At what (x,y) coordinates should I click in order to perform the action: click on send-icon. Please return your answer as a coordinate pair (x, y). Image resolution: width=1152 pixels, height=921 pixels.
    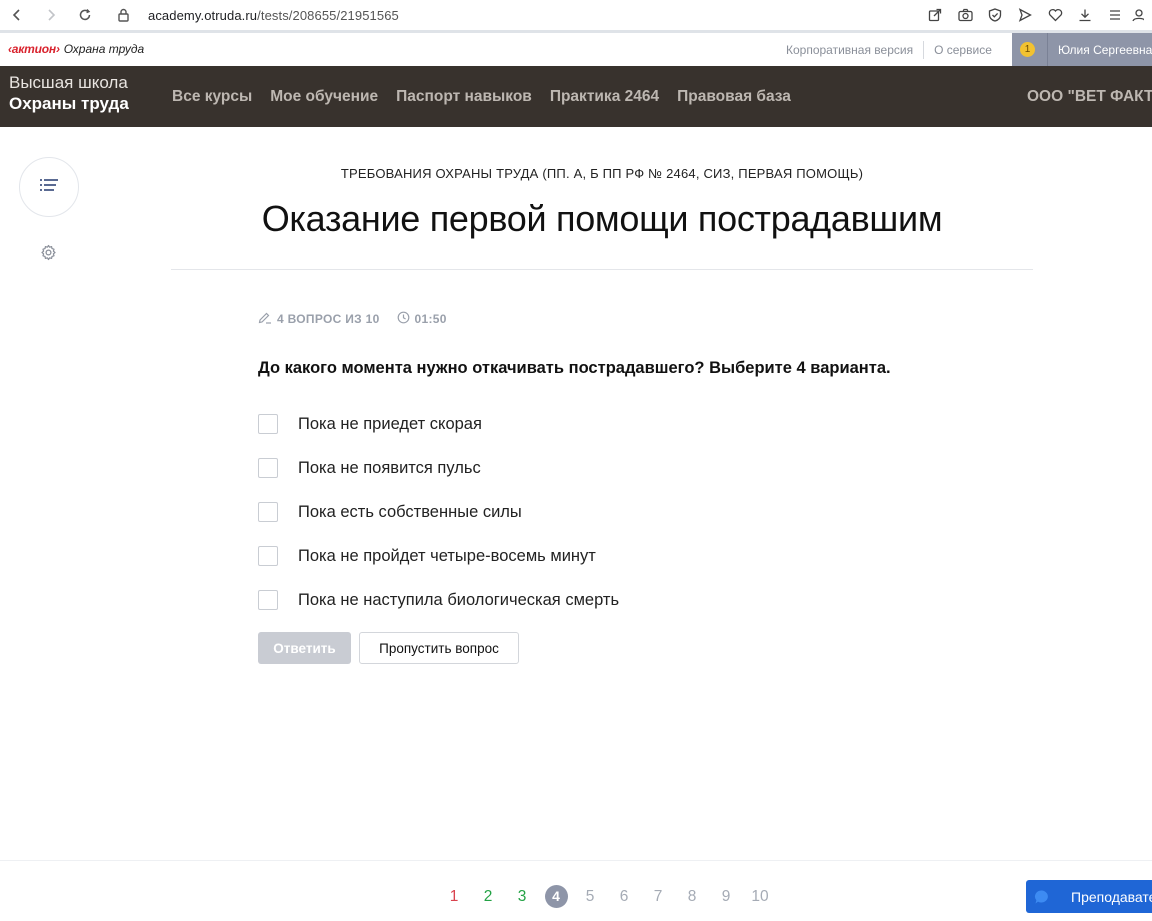
    Looking at the image, I should click on (1025, 15).